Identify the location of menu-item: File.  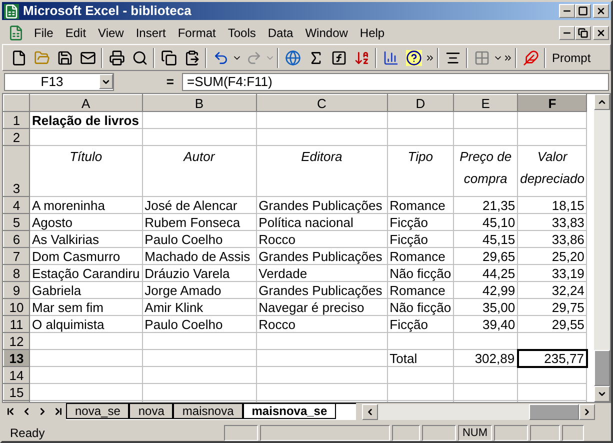
(44, 33).